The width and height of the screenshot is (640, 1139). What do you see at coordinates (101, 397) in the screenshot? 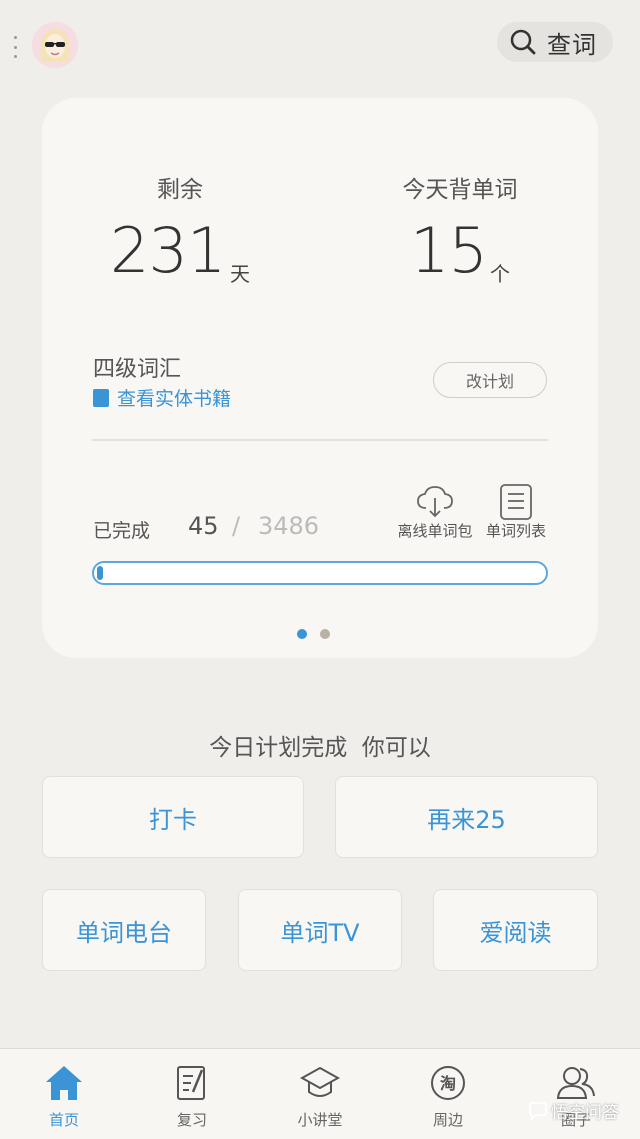
I see `book-icon` at bounding box center [101, 397].